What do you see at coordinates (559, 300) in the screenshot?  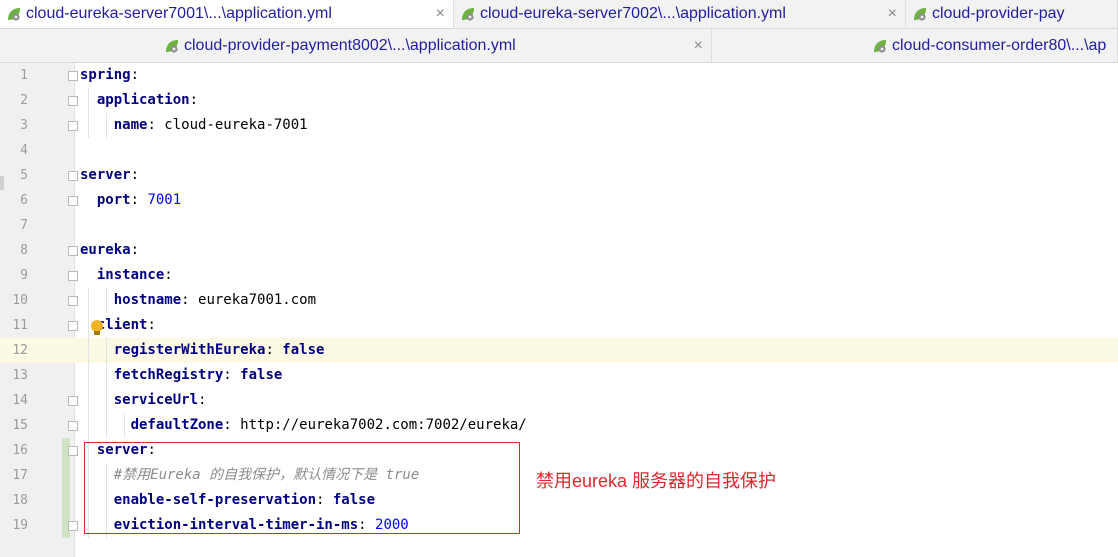 I see `code-line: 10 hostname: eureka7001.com` at bounding box center [559, 300].